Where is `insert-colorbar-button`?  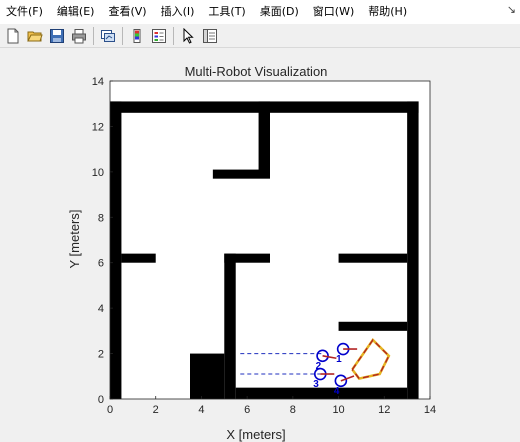 insert-colorbar-button is located at coordinates (137, 36).